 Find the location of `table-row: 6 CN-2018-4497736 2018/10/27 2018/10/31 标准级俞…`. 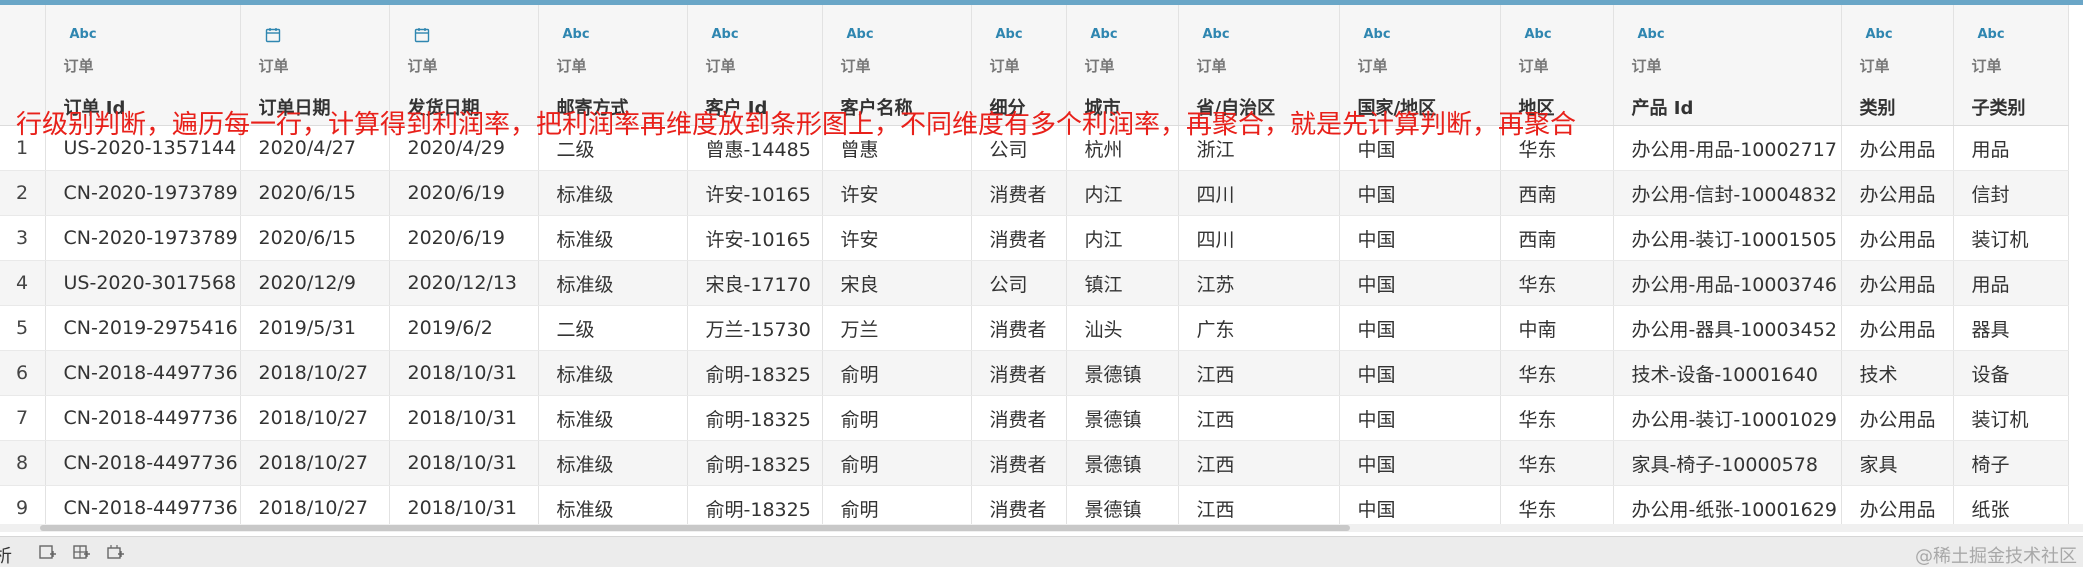

table-row: 6 CN-2018-4497736 2018/10/27 2018/10/31 标准级俞… is located at coordinates (1034, 373).